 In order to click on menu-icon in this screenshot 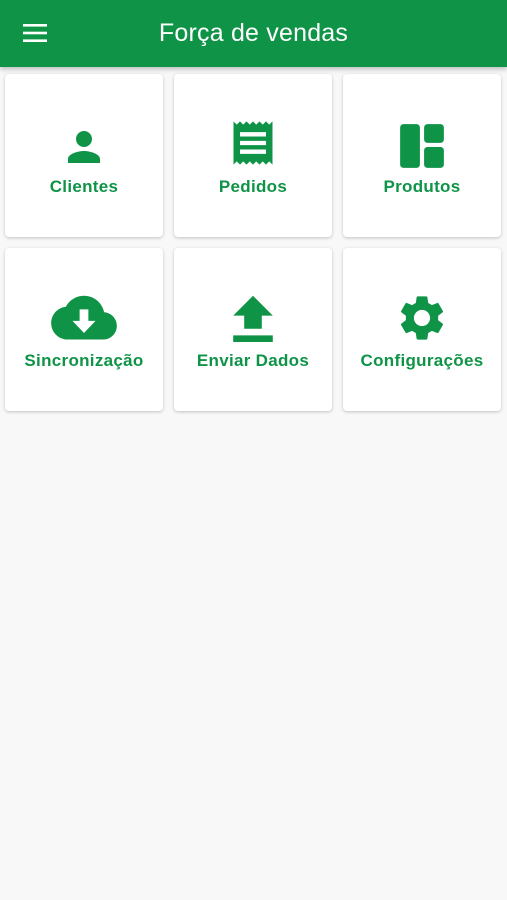, I will do `click(35, 33)`.